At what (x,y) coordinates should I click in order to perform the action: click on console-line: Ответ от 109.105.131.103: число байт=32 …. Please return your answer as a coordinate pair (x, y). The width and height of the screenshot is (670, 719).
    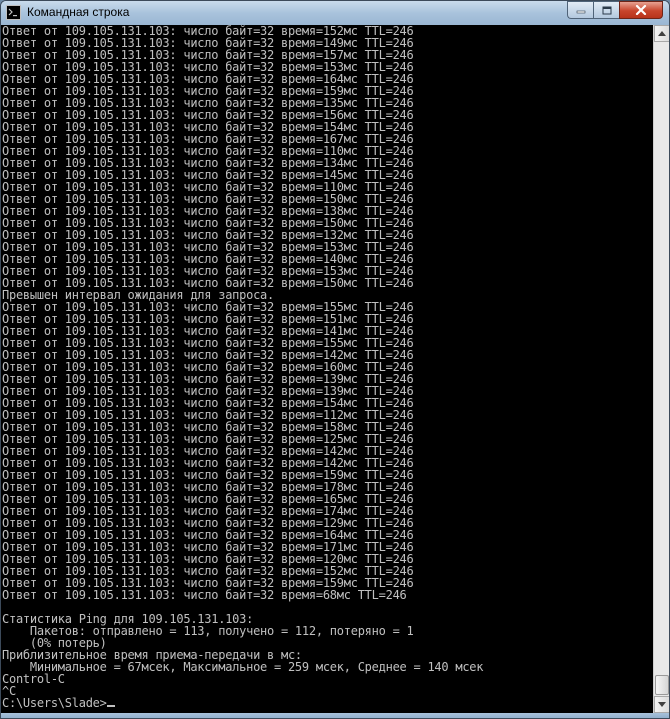
    Looking at the image, I should click on (204, 595).